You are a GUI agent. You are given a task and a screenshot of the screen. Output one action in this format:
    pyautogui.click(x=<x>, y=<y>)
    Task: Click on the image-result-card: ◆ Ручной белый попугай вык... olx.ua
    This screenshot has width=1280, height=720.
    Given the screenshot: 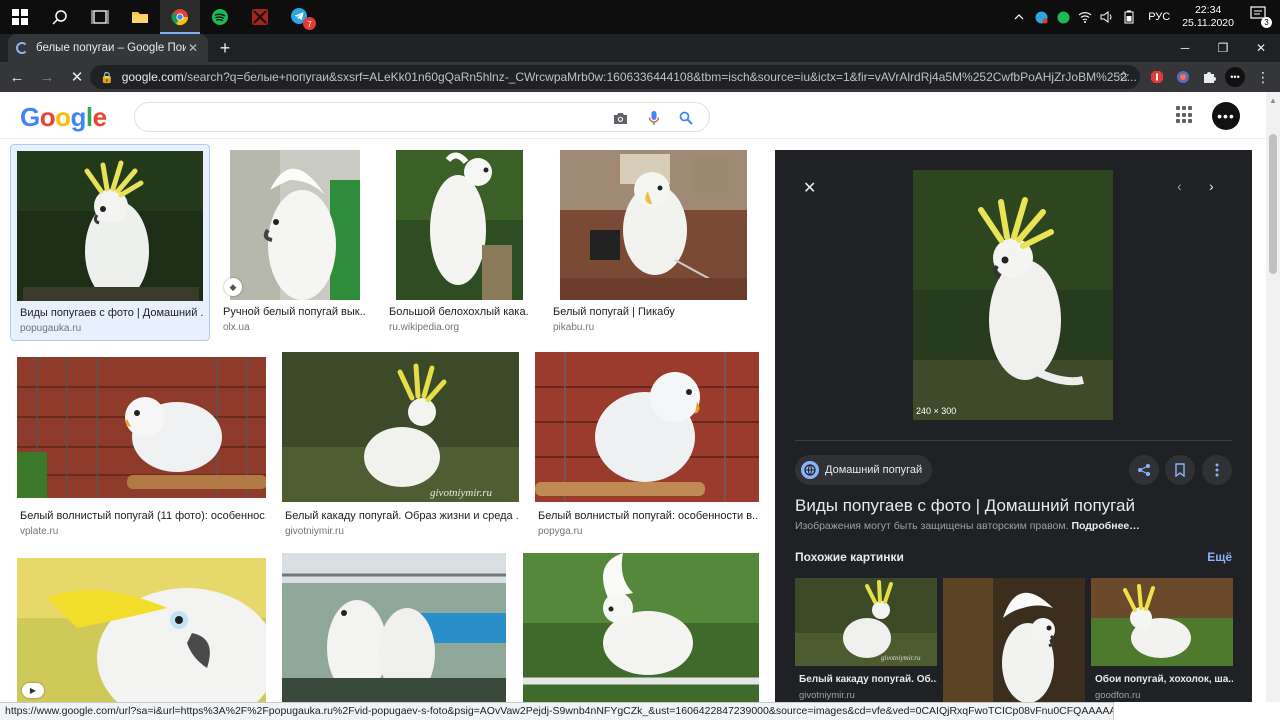 What is the action you would take?
    pyautogui.click(x=294, y=242)
    